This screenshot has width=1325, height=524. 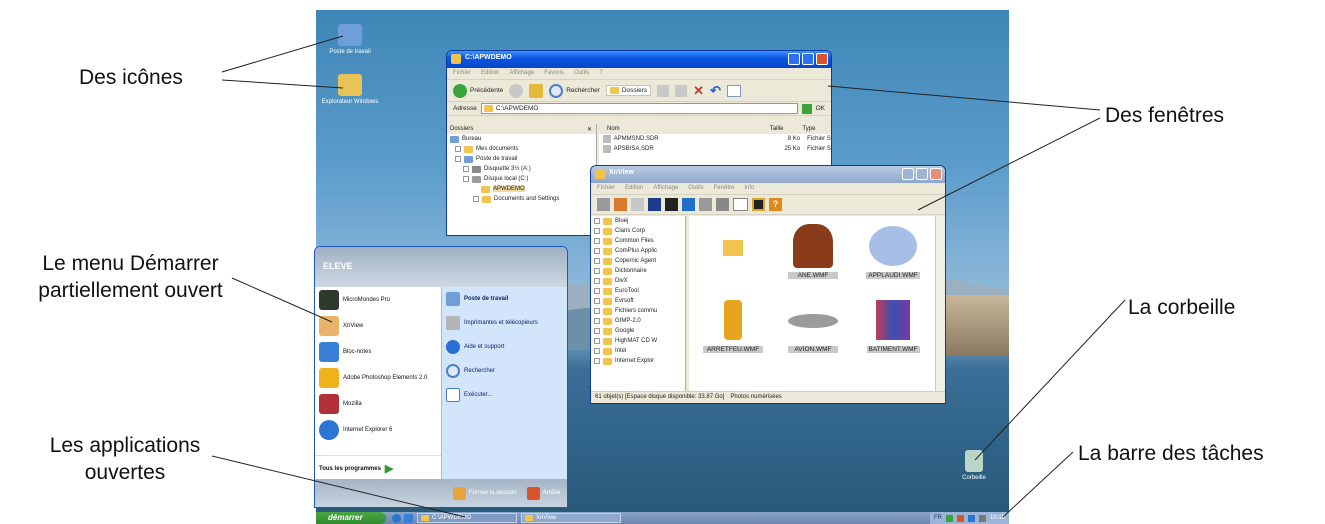 I want to click on tree-item: HighMAT CD W, so click(x=638, y=341).